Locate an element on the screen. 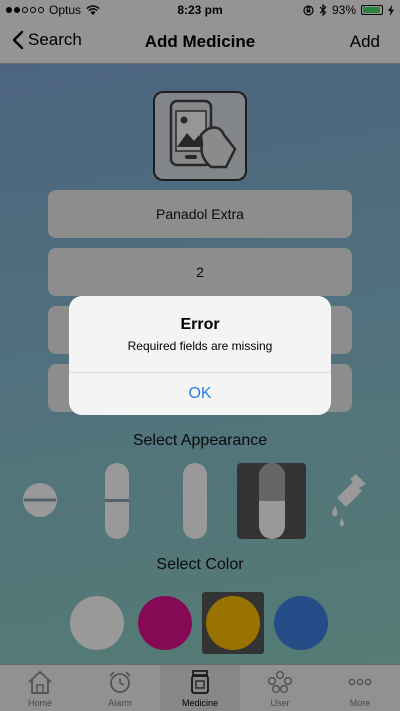 The height and width of the screenshot is (711, 400). alert-title: Error is located at coordinates (200, 324).